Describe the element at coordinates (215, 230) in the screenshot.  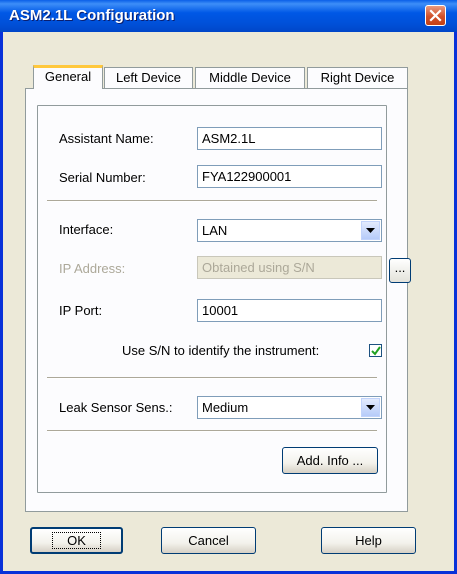
I see `interface-value: LAN` at that location.